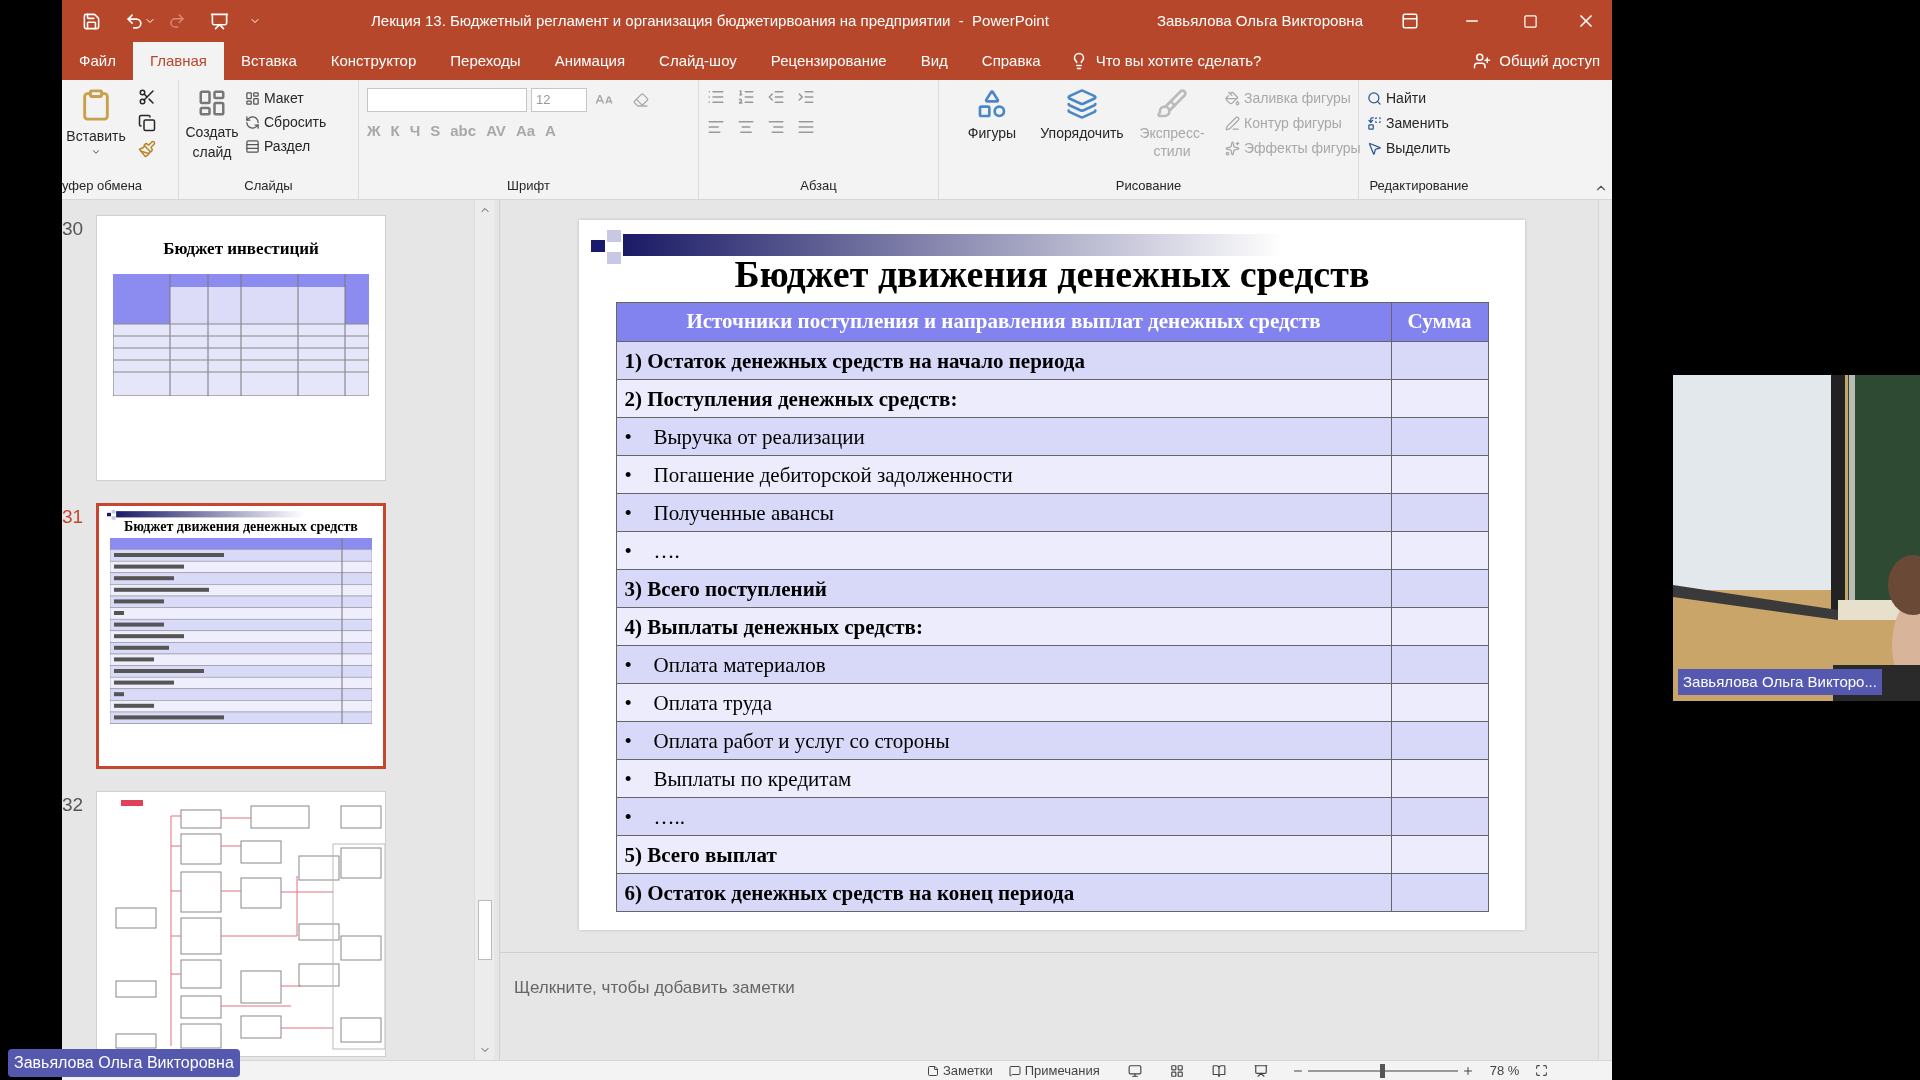 Image resolution: width=1920 pixels, height=1080 pixels. What do you see at coordinates (716, 97) in the screenshot?
I see `bullets-icon` at bounding box center [716, 97].